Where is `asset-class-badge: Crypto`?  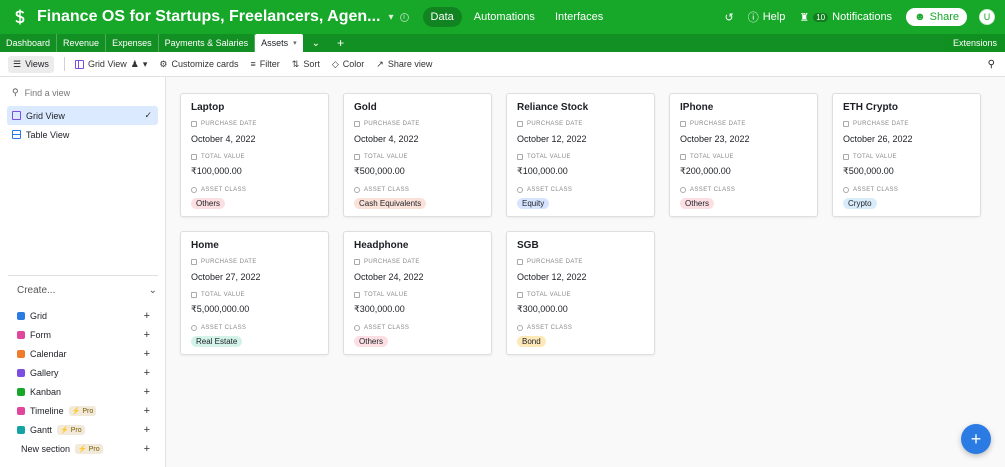 asset-class-badge: Crypto is located at coordinates (860, 203).